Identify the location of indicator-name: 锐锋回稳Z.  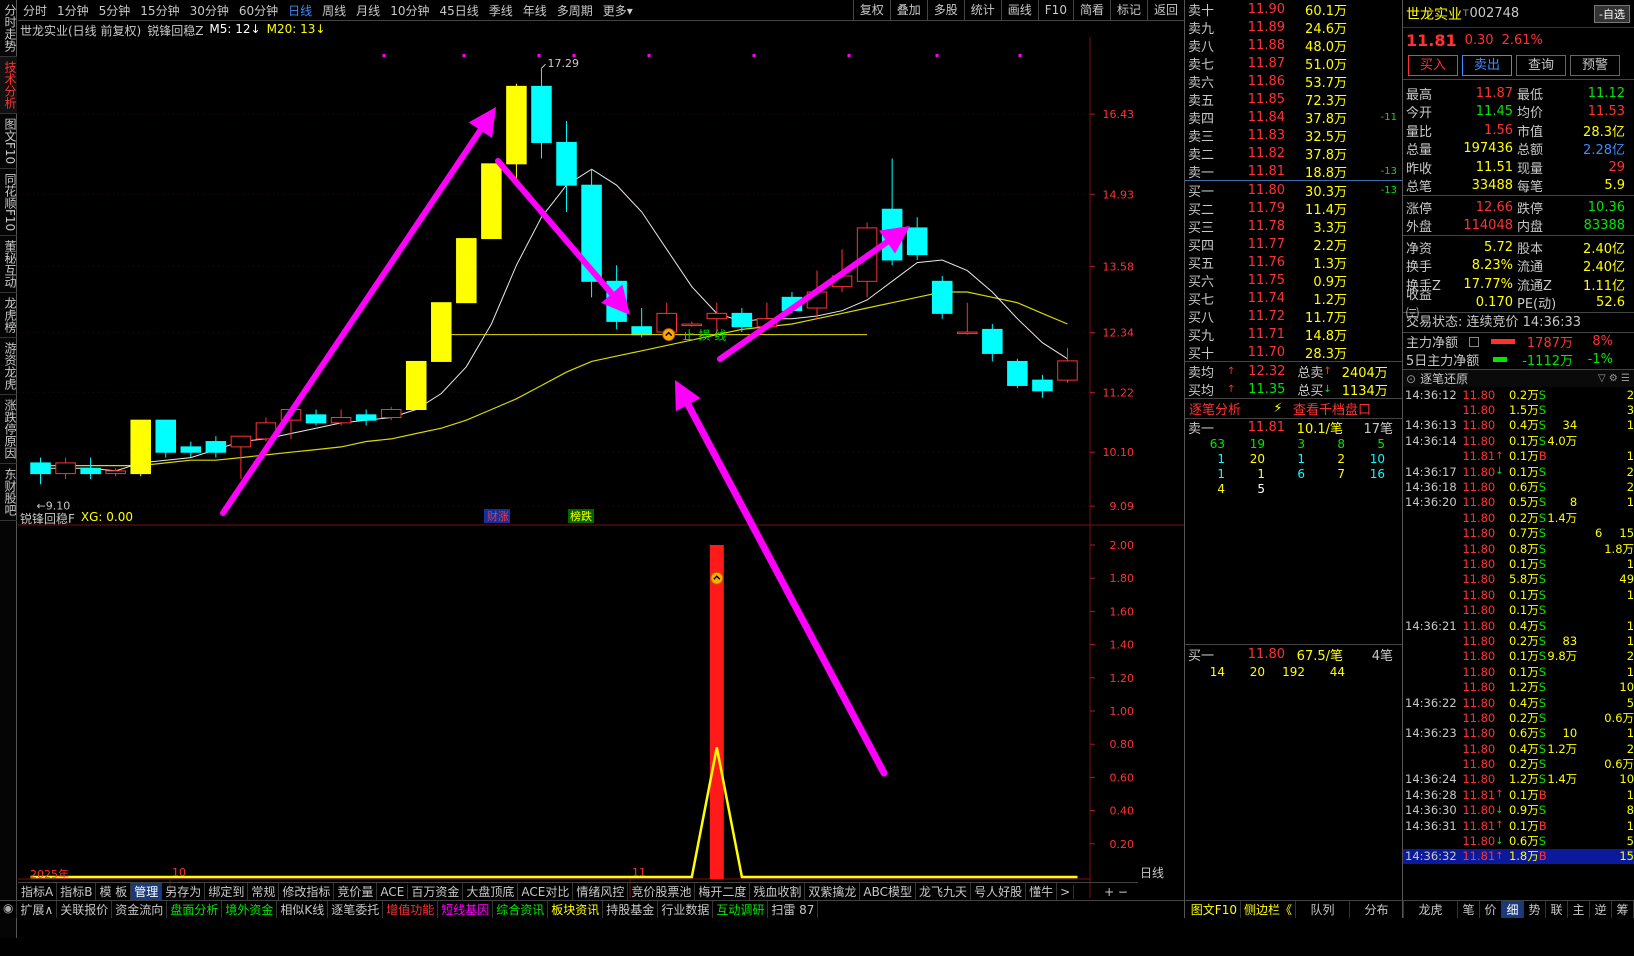
(175, 30).